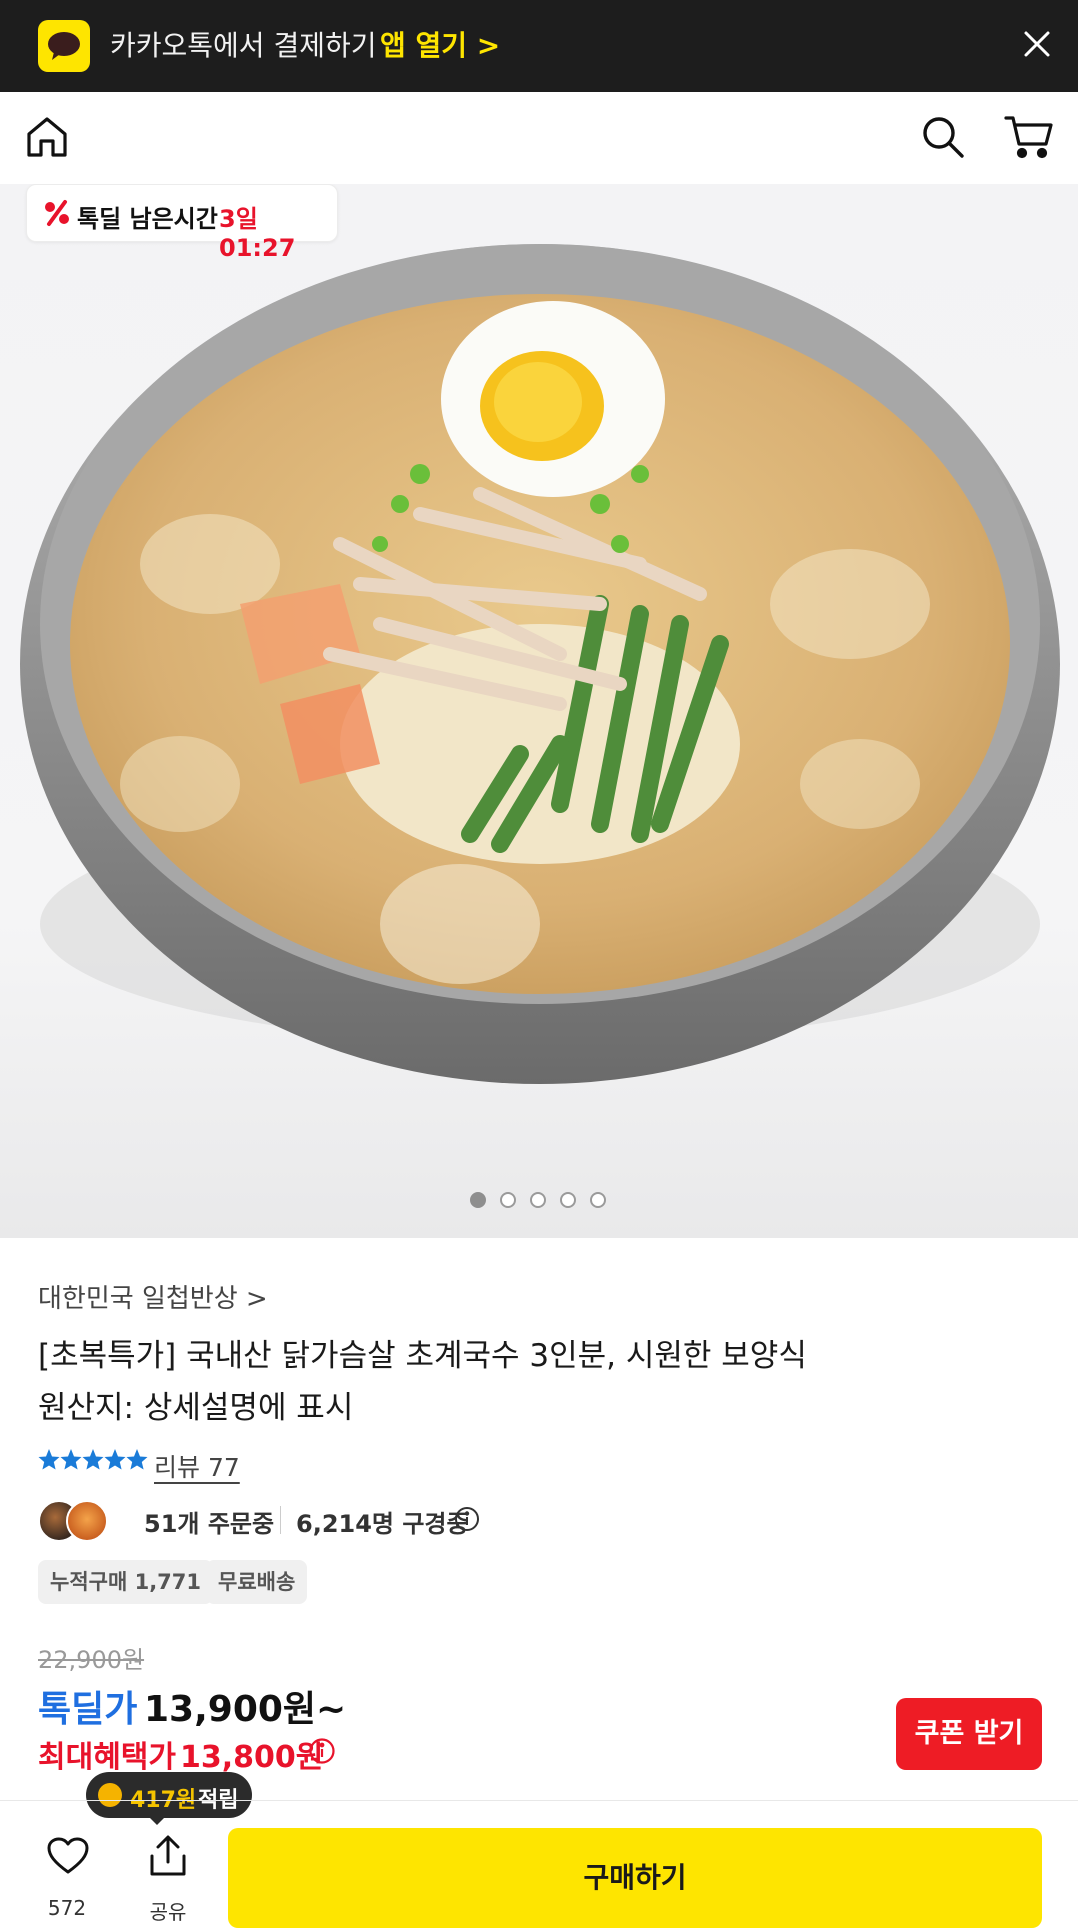 Image resolution: width=1078 pixels, height=1928 pixels. Describe the element at coordinates (539, 46) in the screenshot. I see `kakao-app-banner: 카카오톡에서 결제하기 앱 열기 >` at that location.